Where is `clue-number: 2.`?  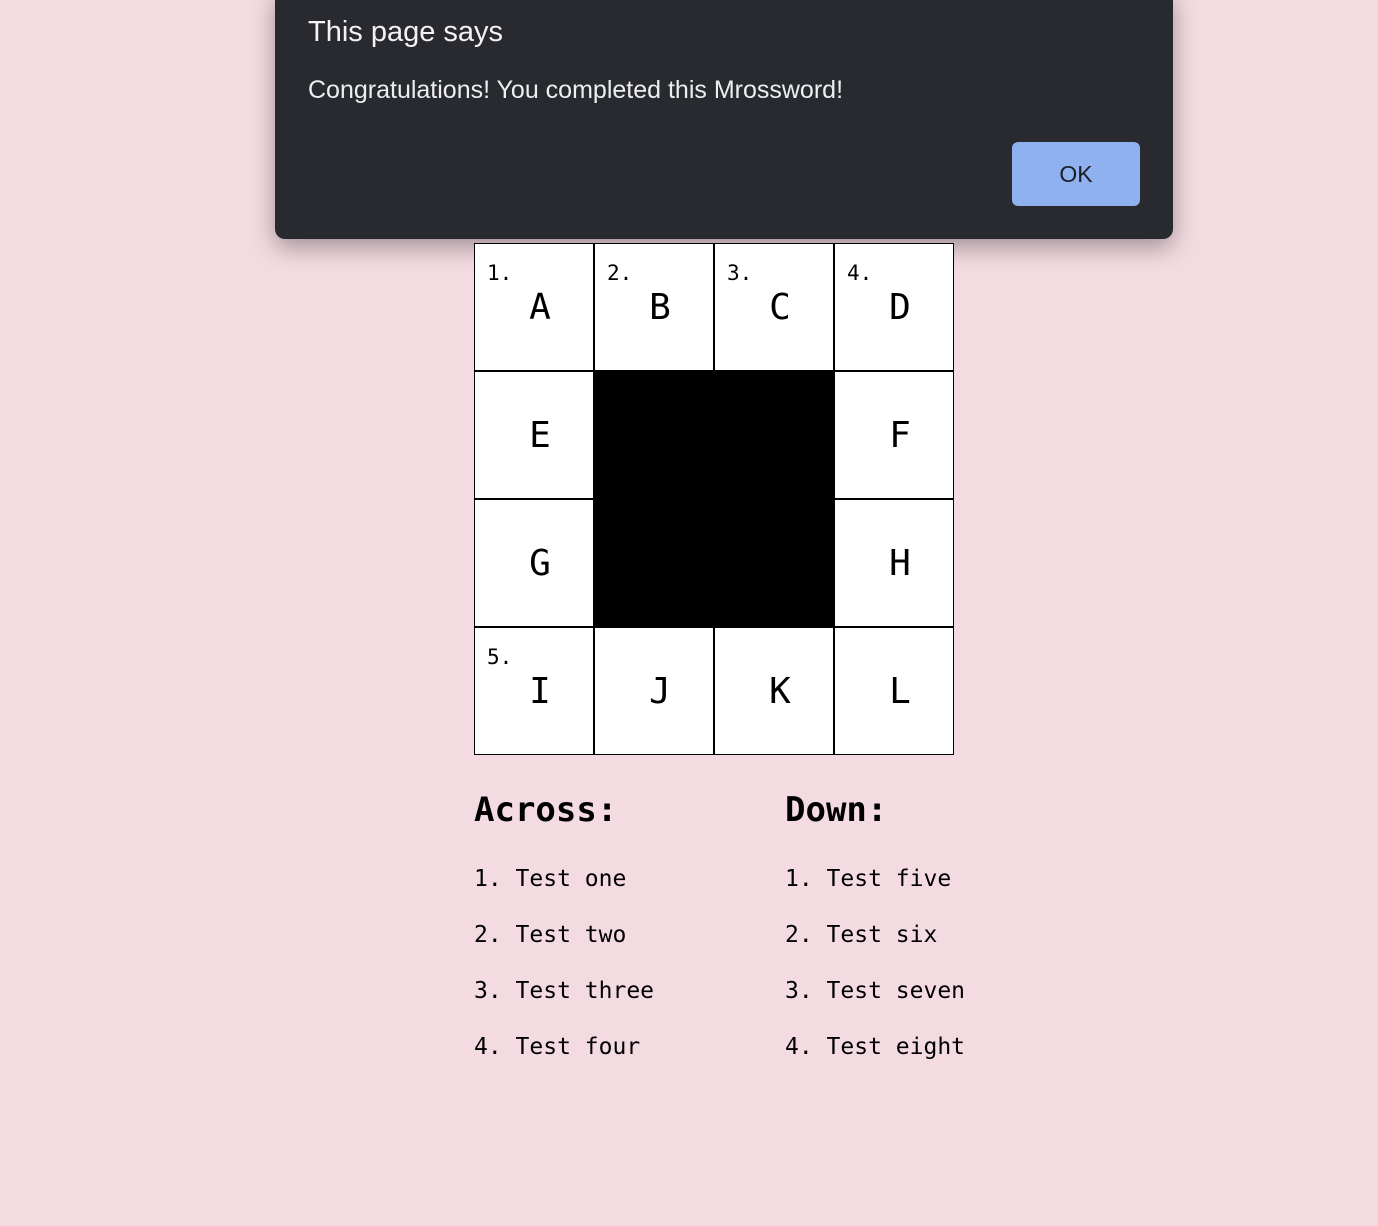 clue-number: 2. is located at coordinates (620, 273).